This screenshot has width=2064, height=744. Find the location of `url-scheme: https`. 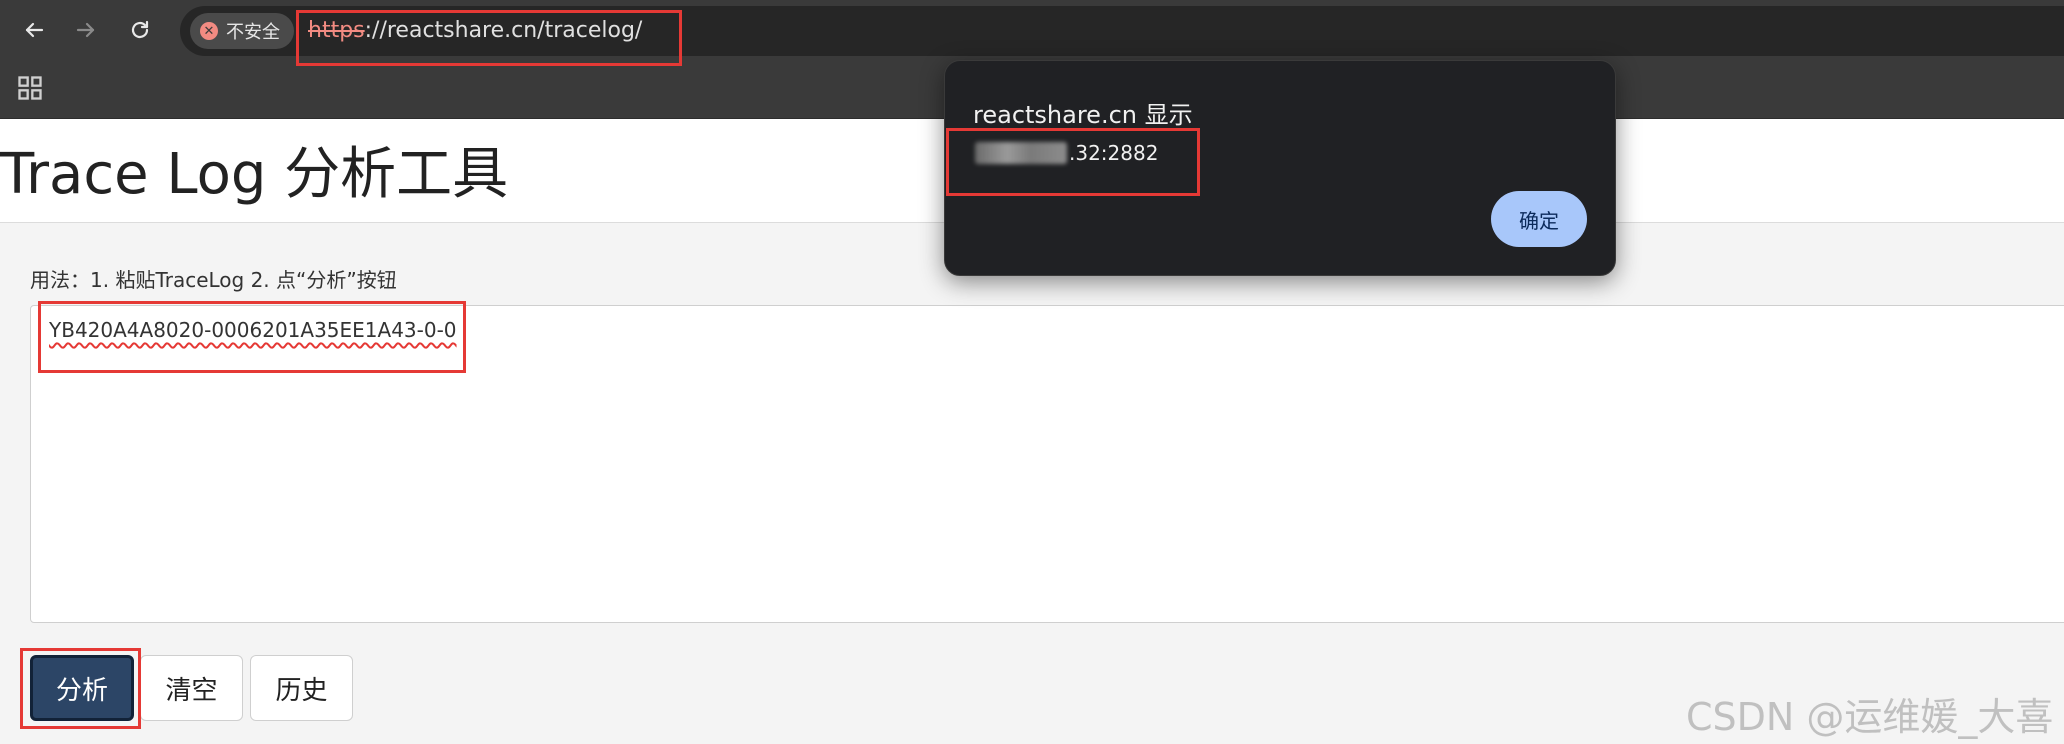

url-scheme: https is located at coordinates (336, 30).